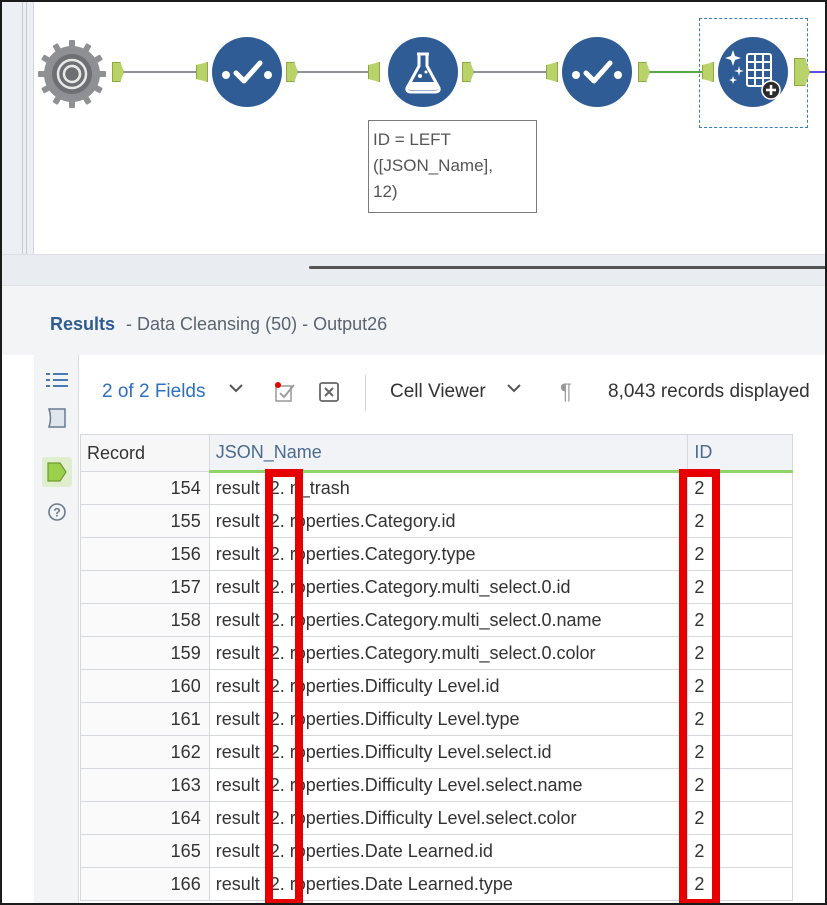 The width and height of the screenshot is (827, 905). I want to click on column-header-record: Record, so click(145, 453).